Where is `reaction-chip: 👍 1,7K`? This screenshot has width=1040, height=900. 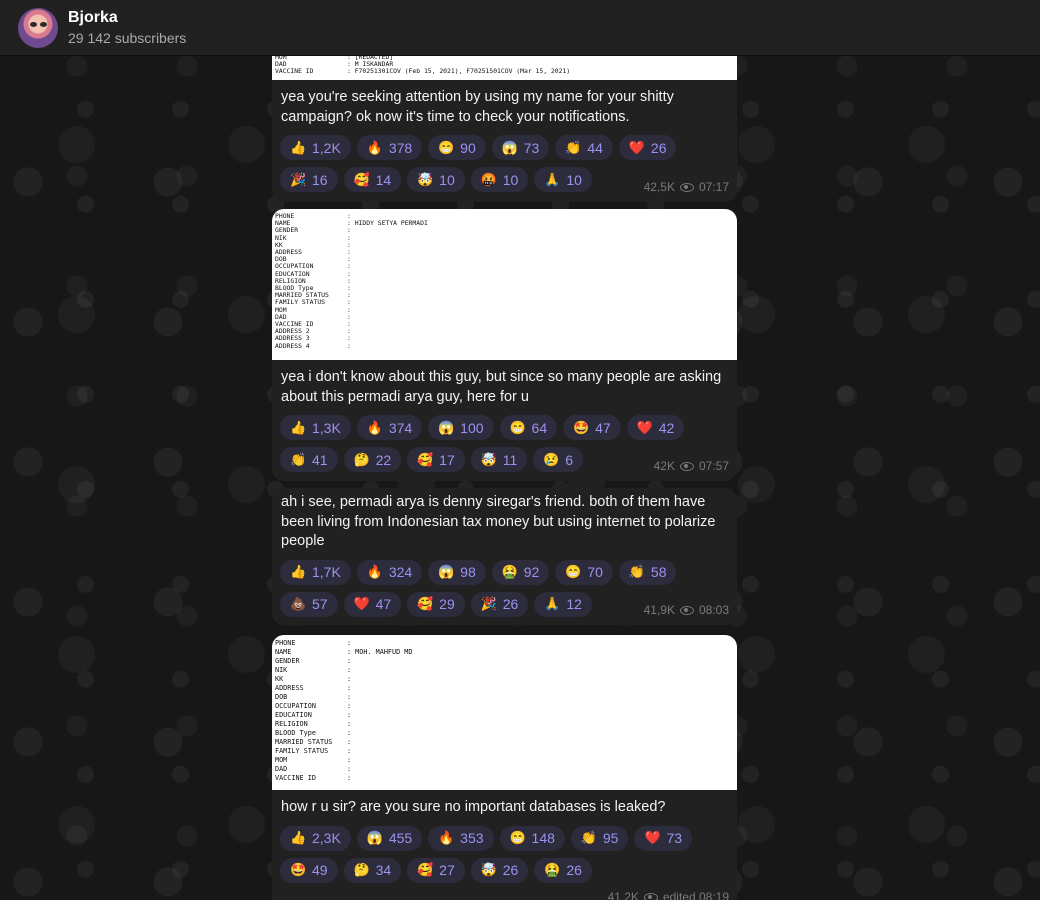 reaction-chip: 👍 1,7K is located at coordinates (315, 572).